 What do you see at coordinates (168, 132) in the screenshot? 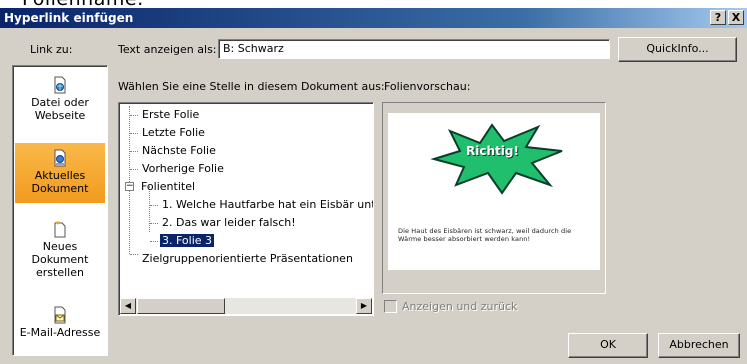
I see `tree-item: Letzte Folie` at bounding box center [168, 132].